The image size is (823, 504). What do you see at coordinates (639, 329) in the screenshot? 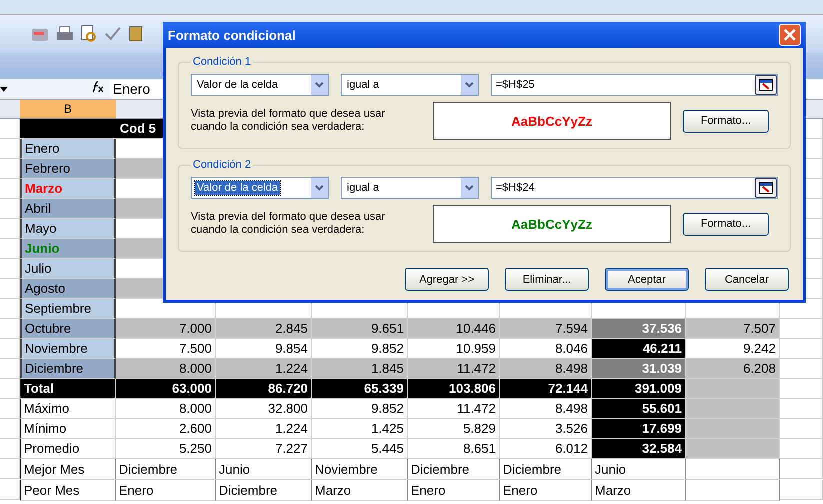
I see `table-cell: 37.536` at bounding box center [639, 329].